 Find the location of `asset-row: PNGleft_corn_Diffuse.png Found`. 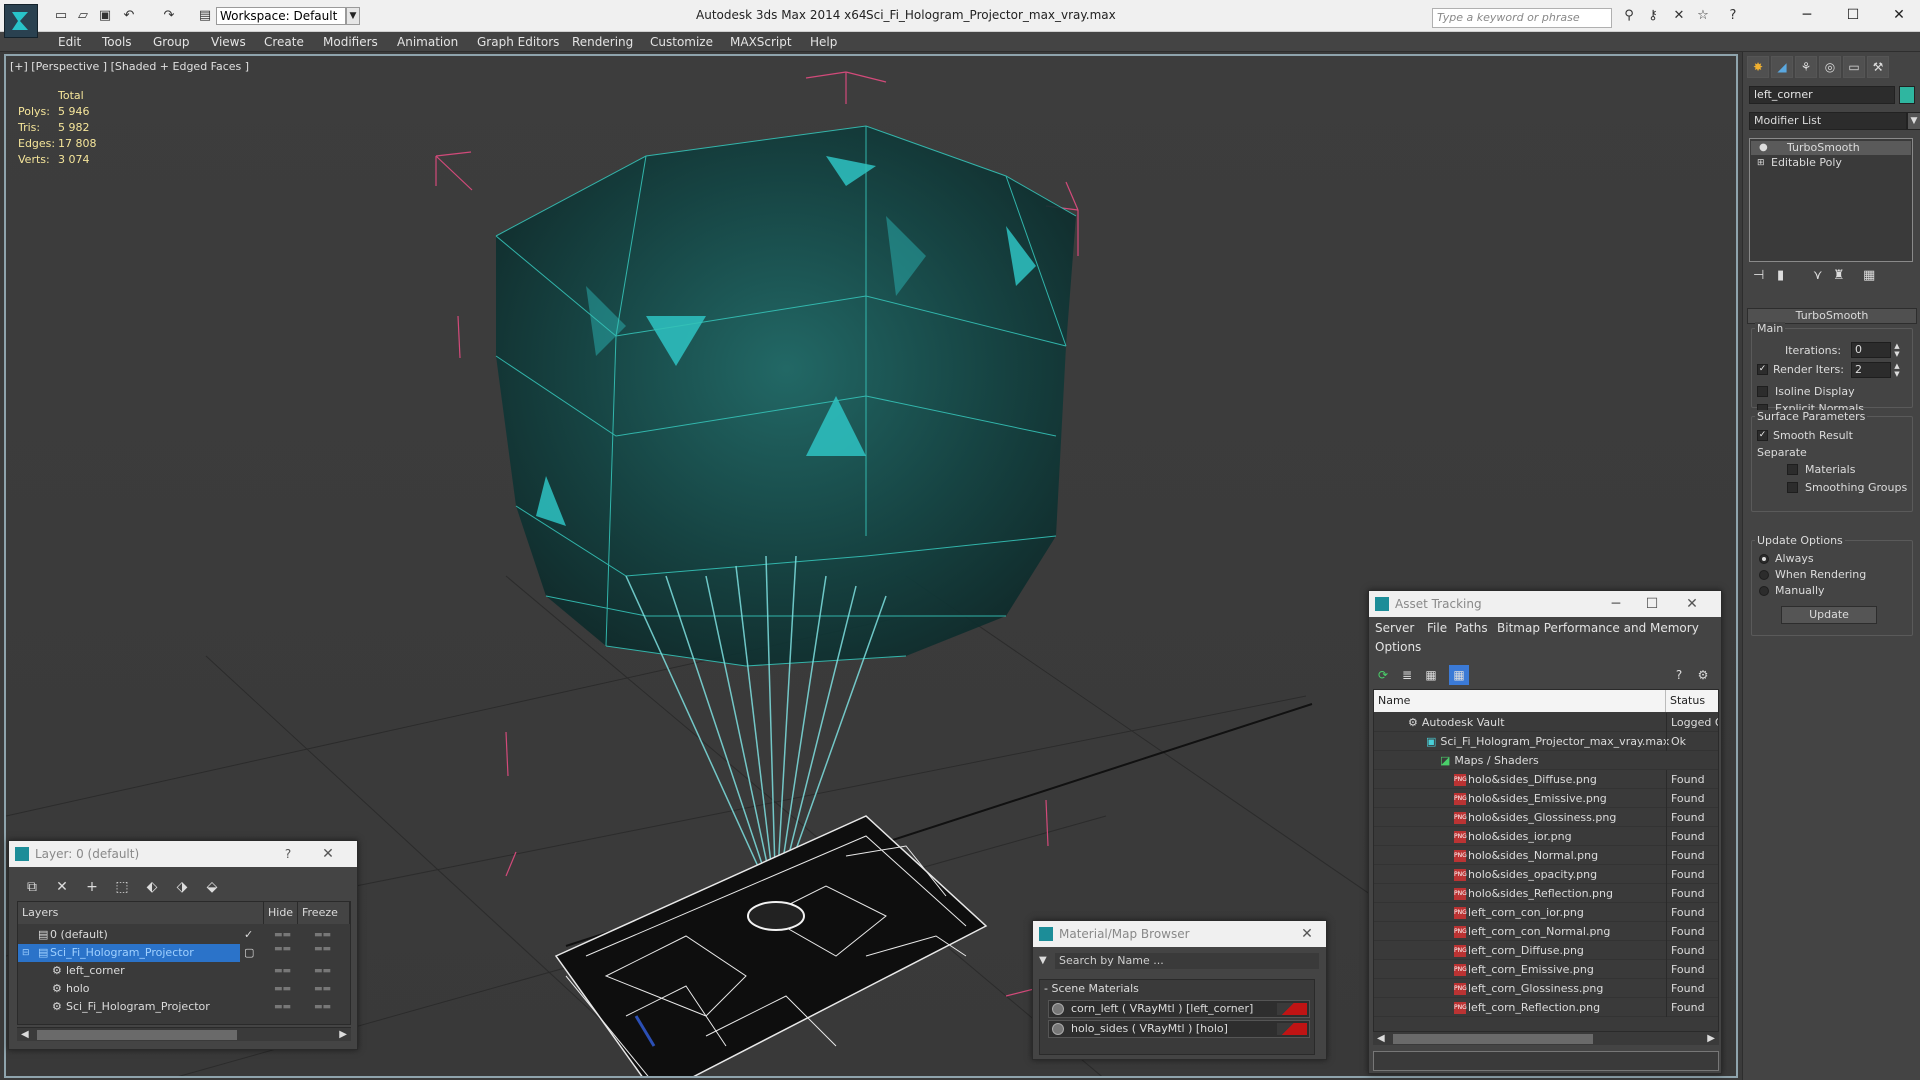

asset-row: PNGleft_corn_Diffuse.png Found is located at coordinates (1546, 950).